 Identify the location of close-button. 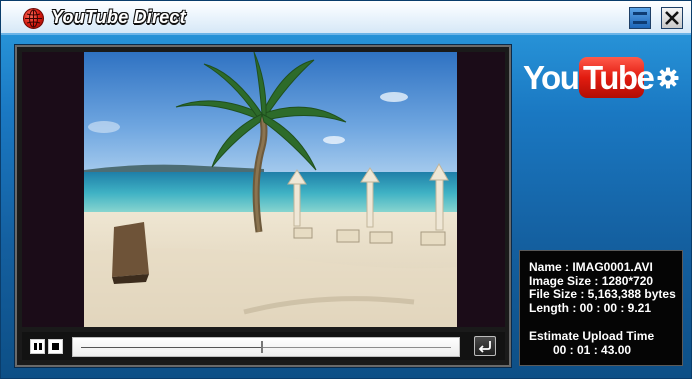
(672, 18).